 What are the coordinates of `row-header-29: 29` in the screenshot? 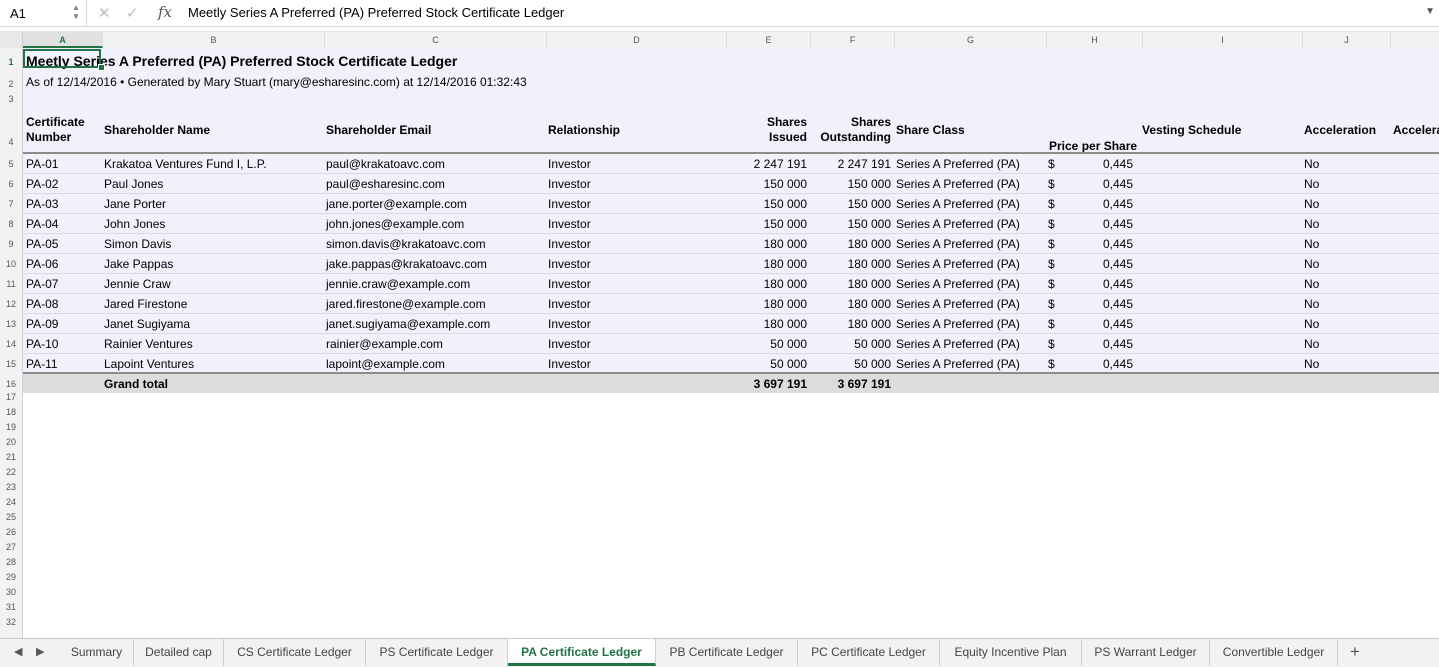 It's located at (11, 577).